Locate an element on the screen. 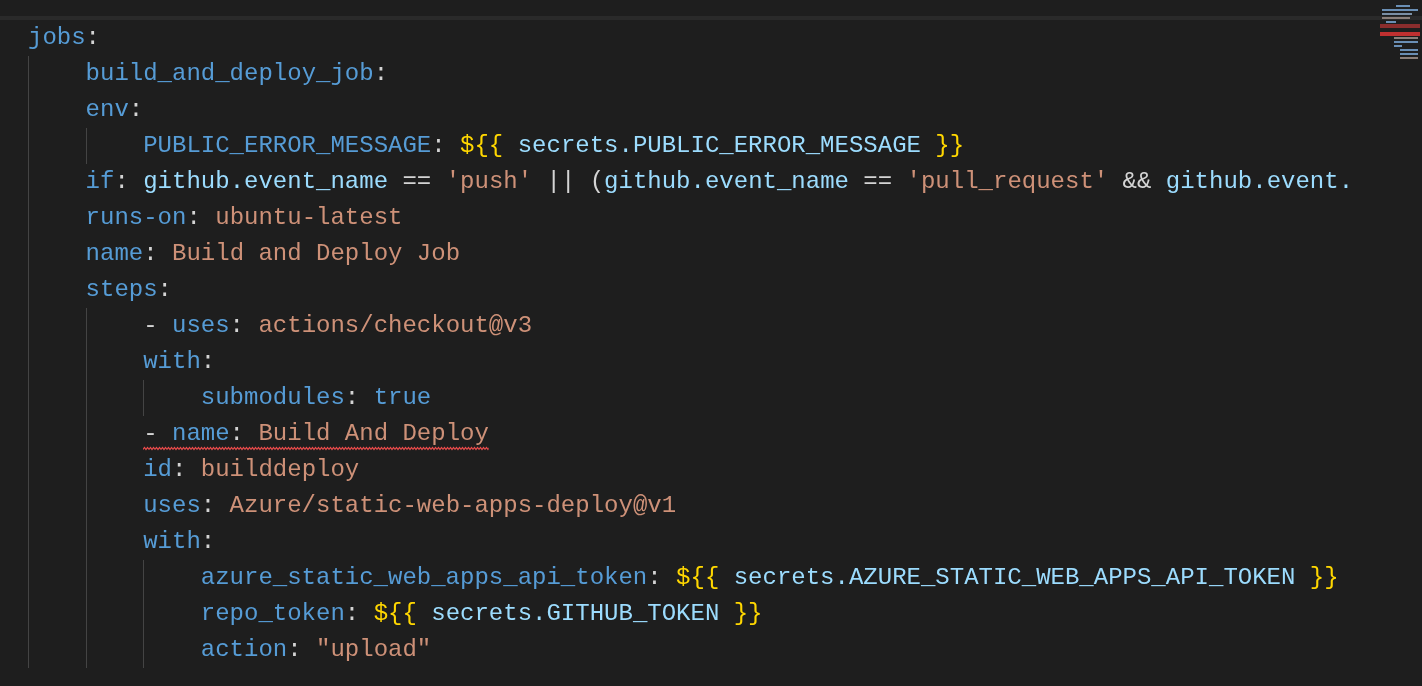 Image resolution: width=1422 pixels, height=686 pixels. string-value: Azure/static-web-apps-deploy@v1 is located at coordinates (453, 505).